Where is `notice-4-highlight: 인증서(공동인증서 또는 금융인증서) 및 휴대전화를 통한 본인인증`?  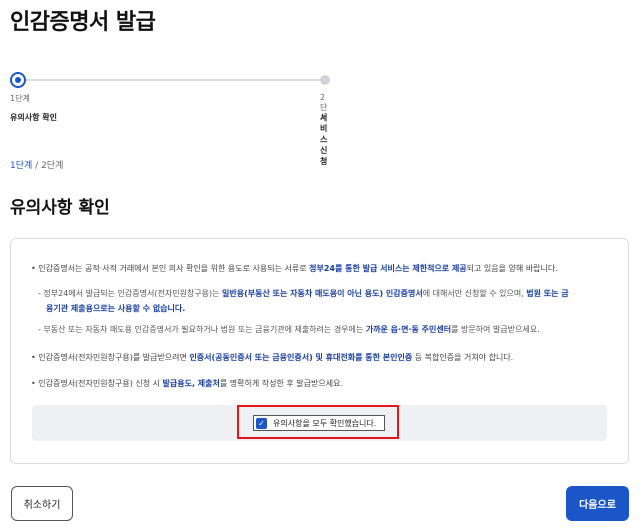
notice-4-highlight: 인증서(공동인증서 또는 금융인증서) 및 휴대전화를 통한 본인인증 is located at coordinates (301, 357).